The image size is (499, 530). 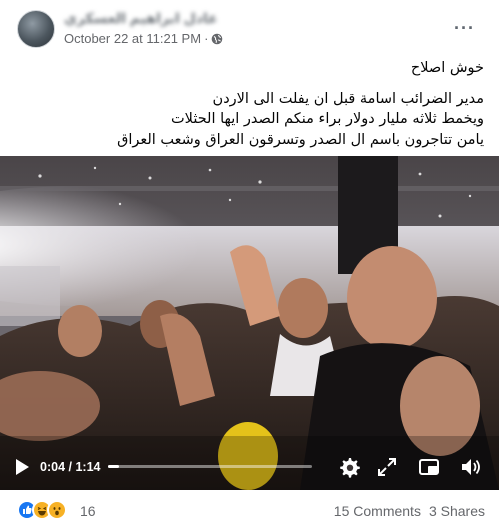 What do you see at coordinates (471, 467) in the screenshot?
I see `volume-icon` at bounding box center [471, 467].